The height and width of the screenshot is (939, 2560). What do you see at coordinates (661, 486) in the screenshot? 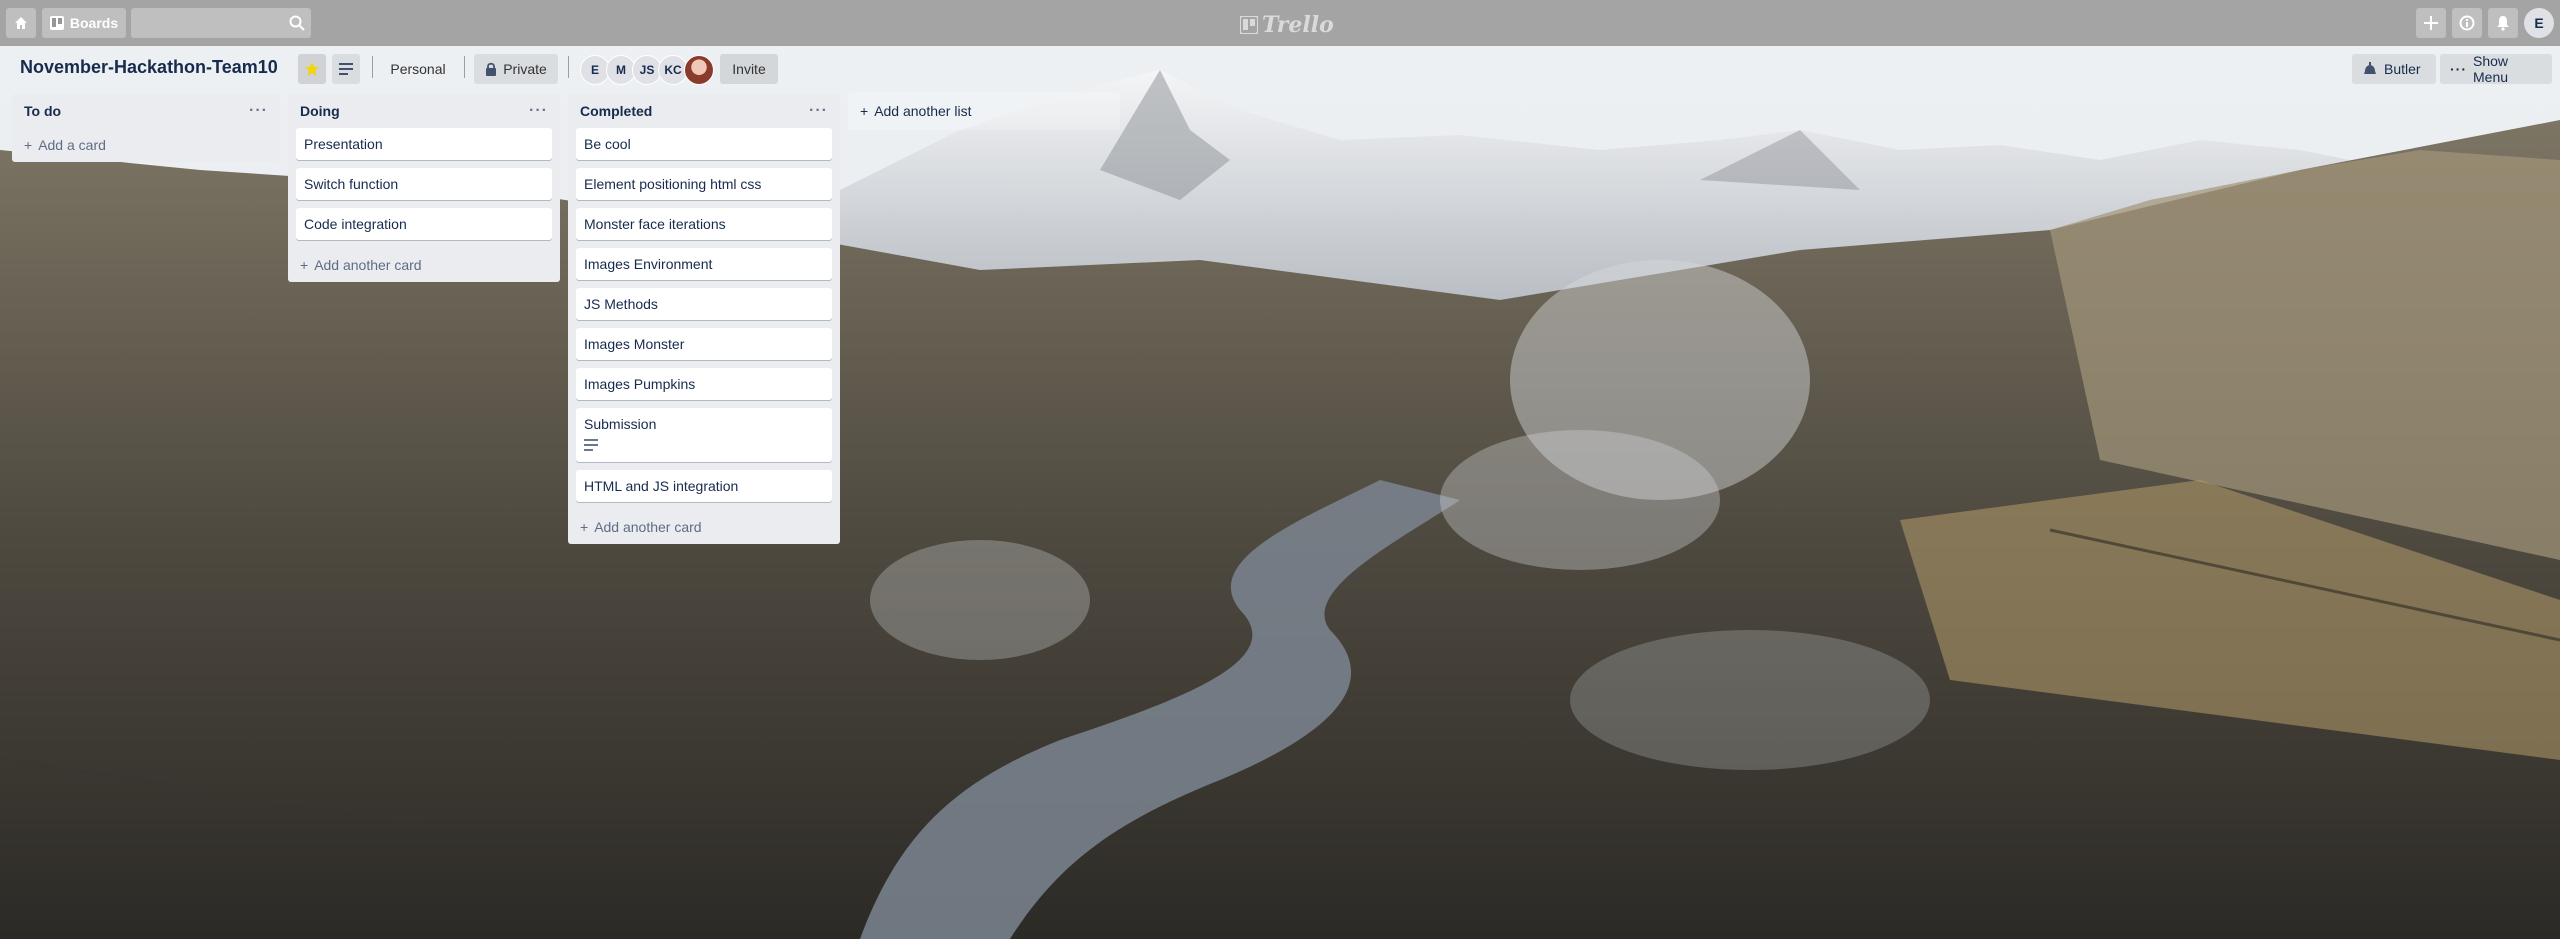
I see `card-title: HTML and JS integration` at bounding box center [661, 486].